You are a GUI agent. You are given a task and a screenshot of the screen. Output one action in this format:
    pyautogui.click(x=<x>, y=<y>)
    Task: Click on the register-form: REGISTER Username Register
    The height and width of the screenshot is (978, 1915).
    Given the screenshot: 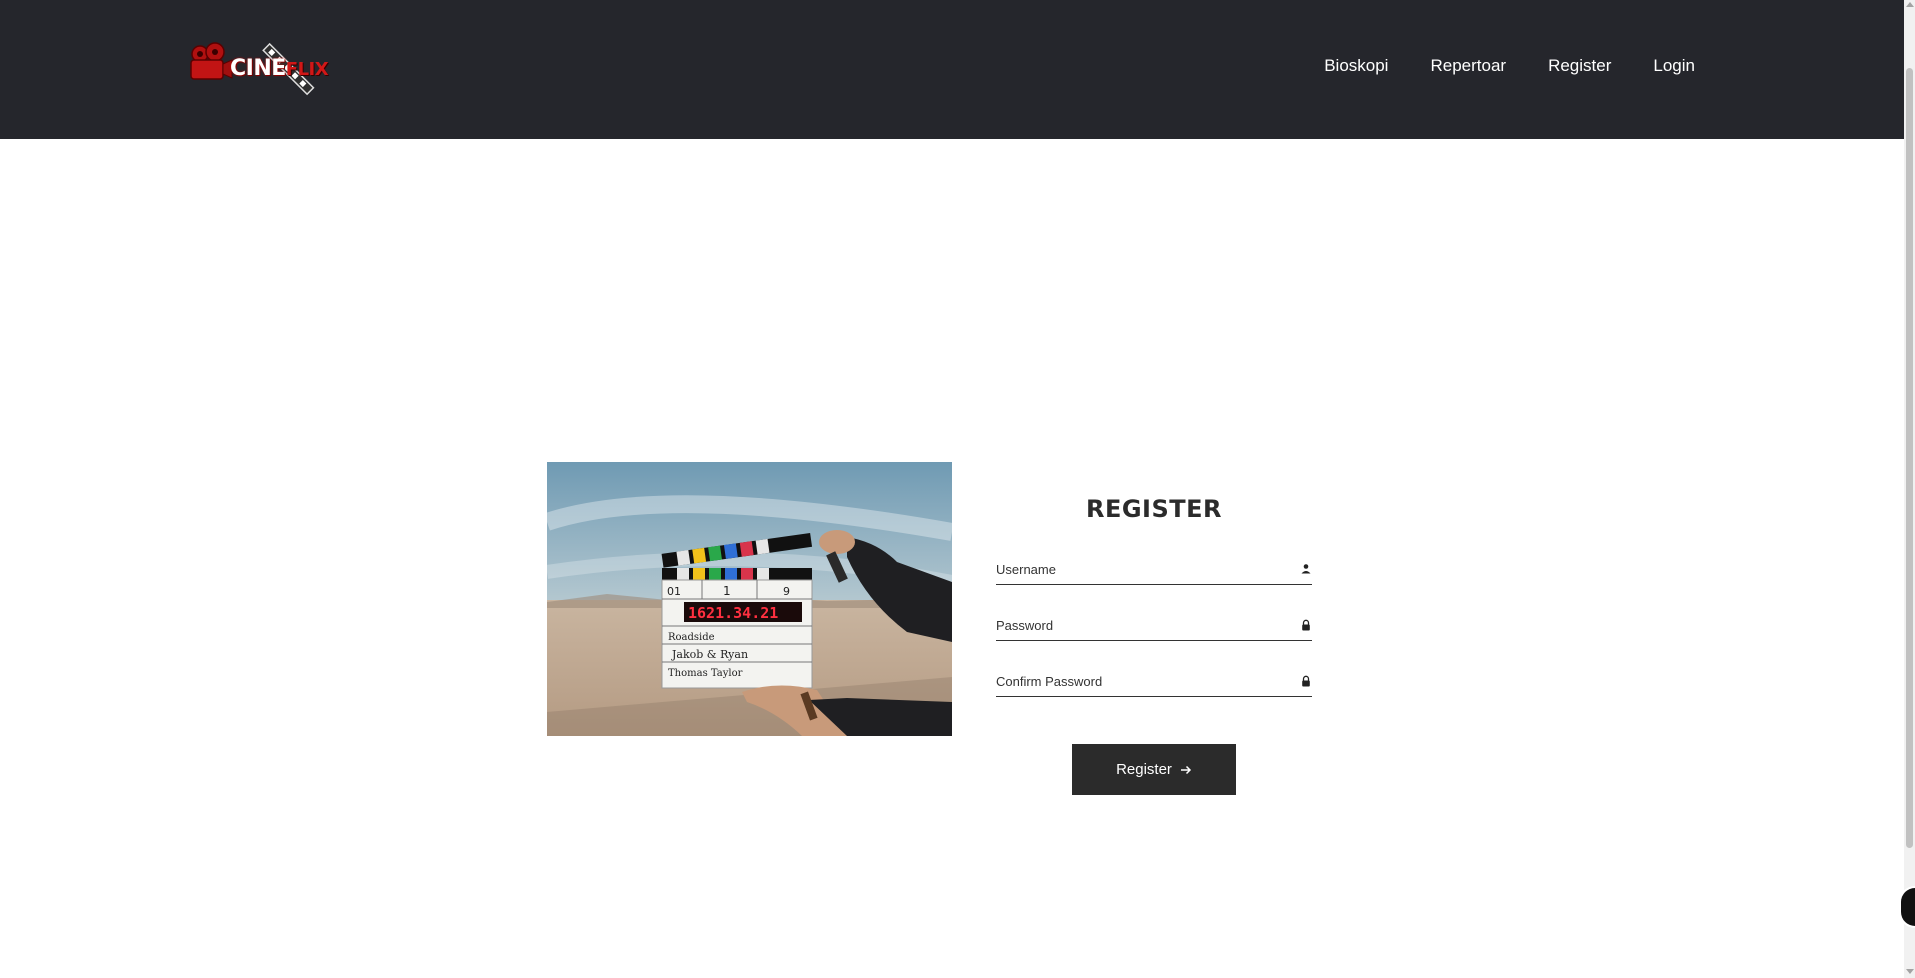 What is the action you would take?
    pyautogui.click(x=1154, y=645)
    